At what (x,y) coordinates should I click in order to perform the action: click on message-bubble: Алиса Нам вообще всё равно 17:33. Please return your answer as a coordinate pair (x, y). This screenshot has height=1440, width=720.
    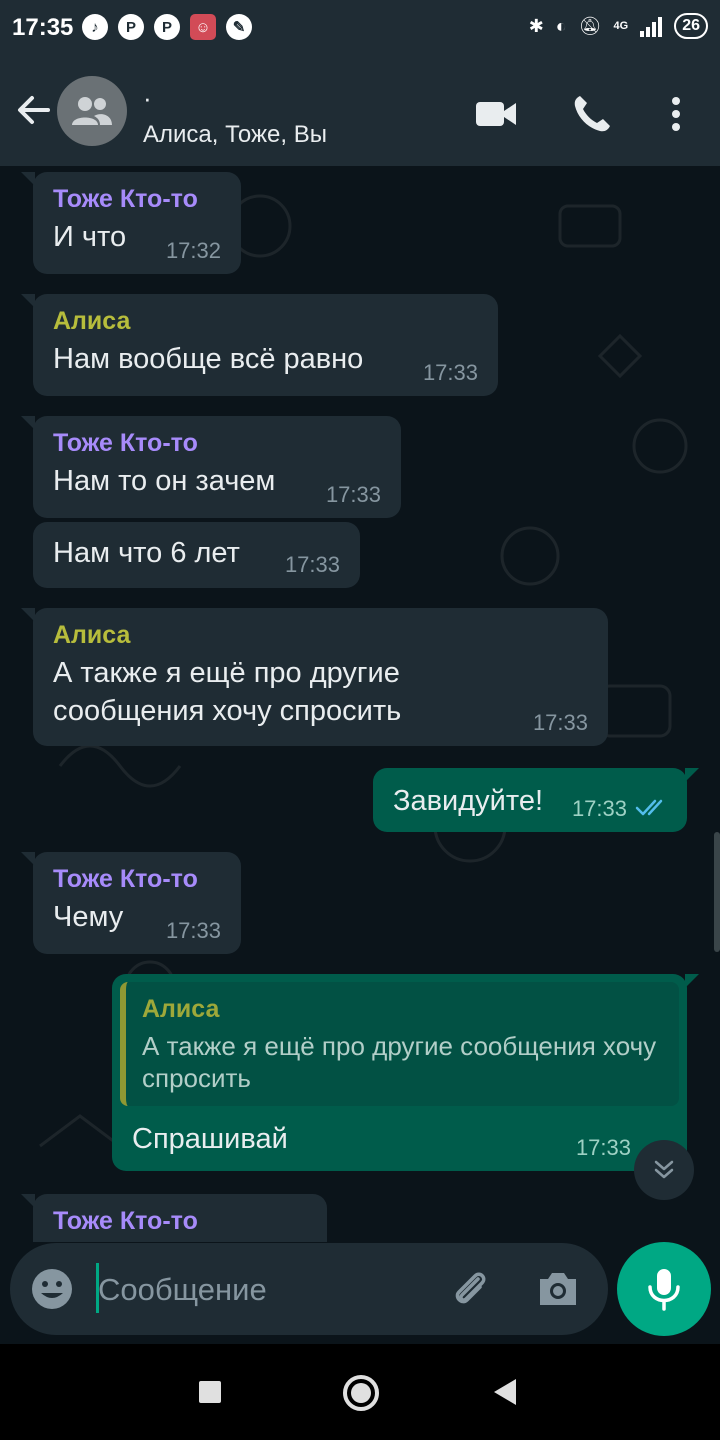
    Looking at the image, I should click on (259, 345).